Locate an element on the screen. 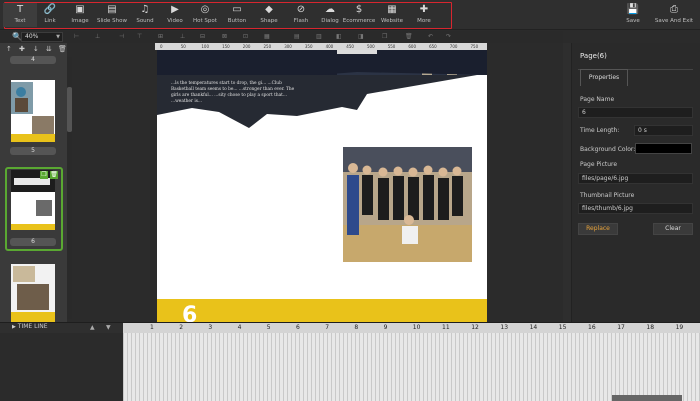  distribute-icon: ⊟ is located at coordinates (202, 36).